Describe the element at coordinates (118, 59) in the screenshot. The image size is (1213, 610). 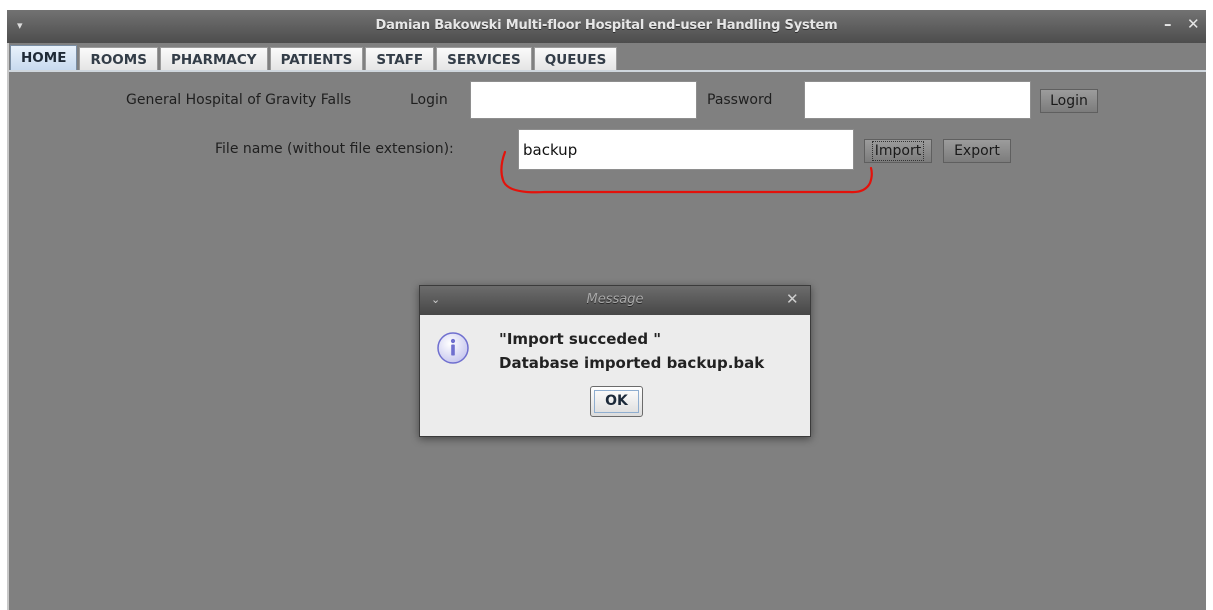
I see `tab-rooms: ROOMS` at that location.